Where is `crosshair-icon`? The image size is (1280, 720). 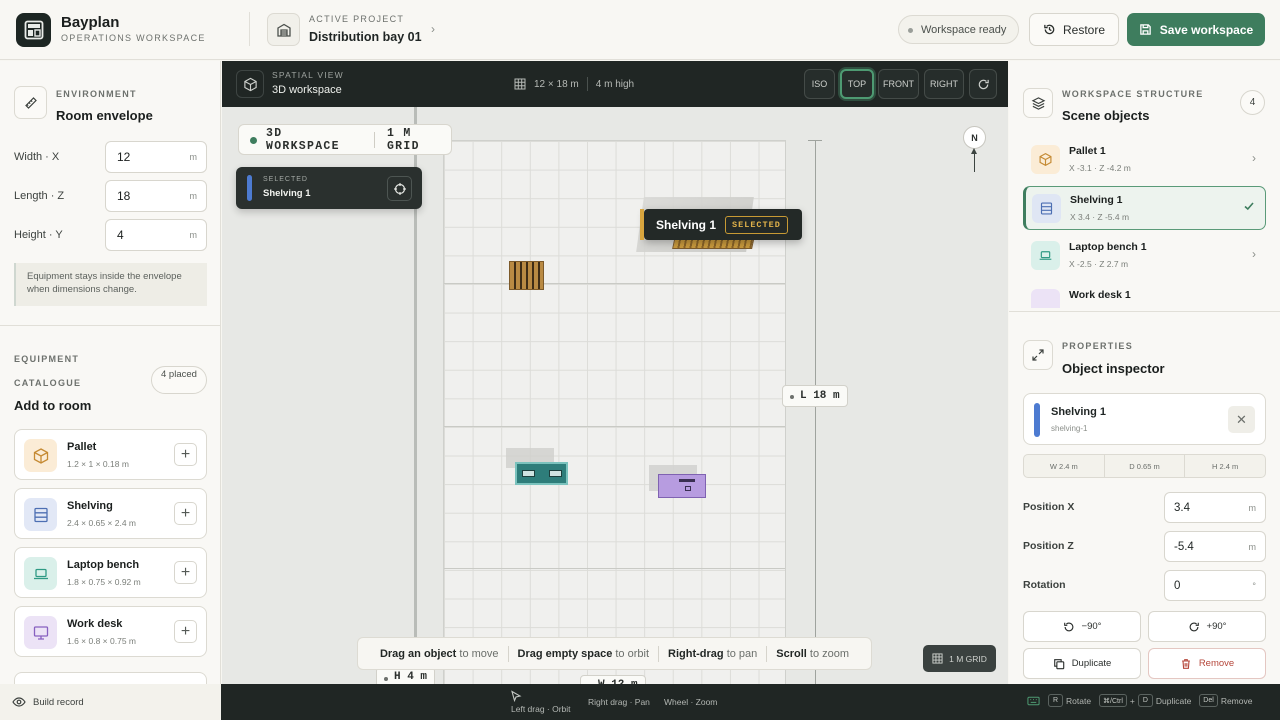 crosshair-icon is located at coordinates (399, 188).